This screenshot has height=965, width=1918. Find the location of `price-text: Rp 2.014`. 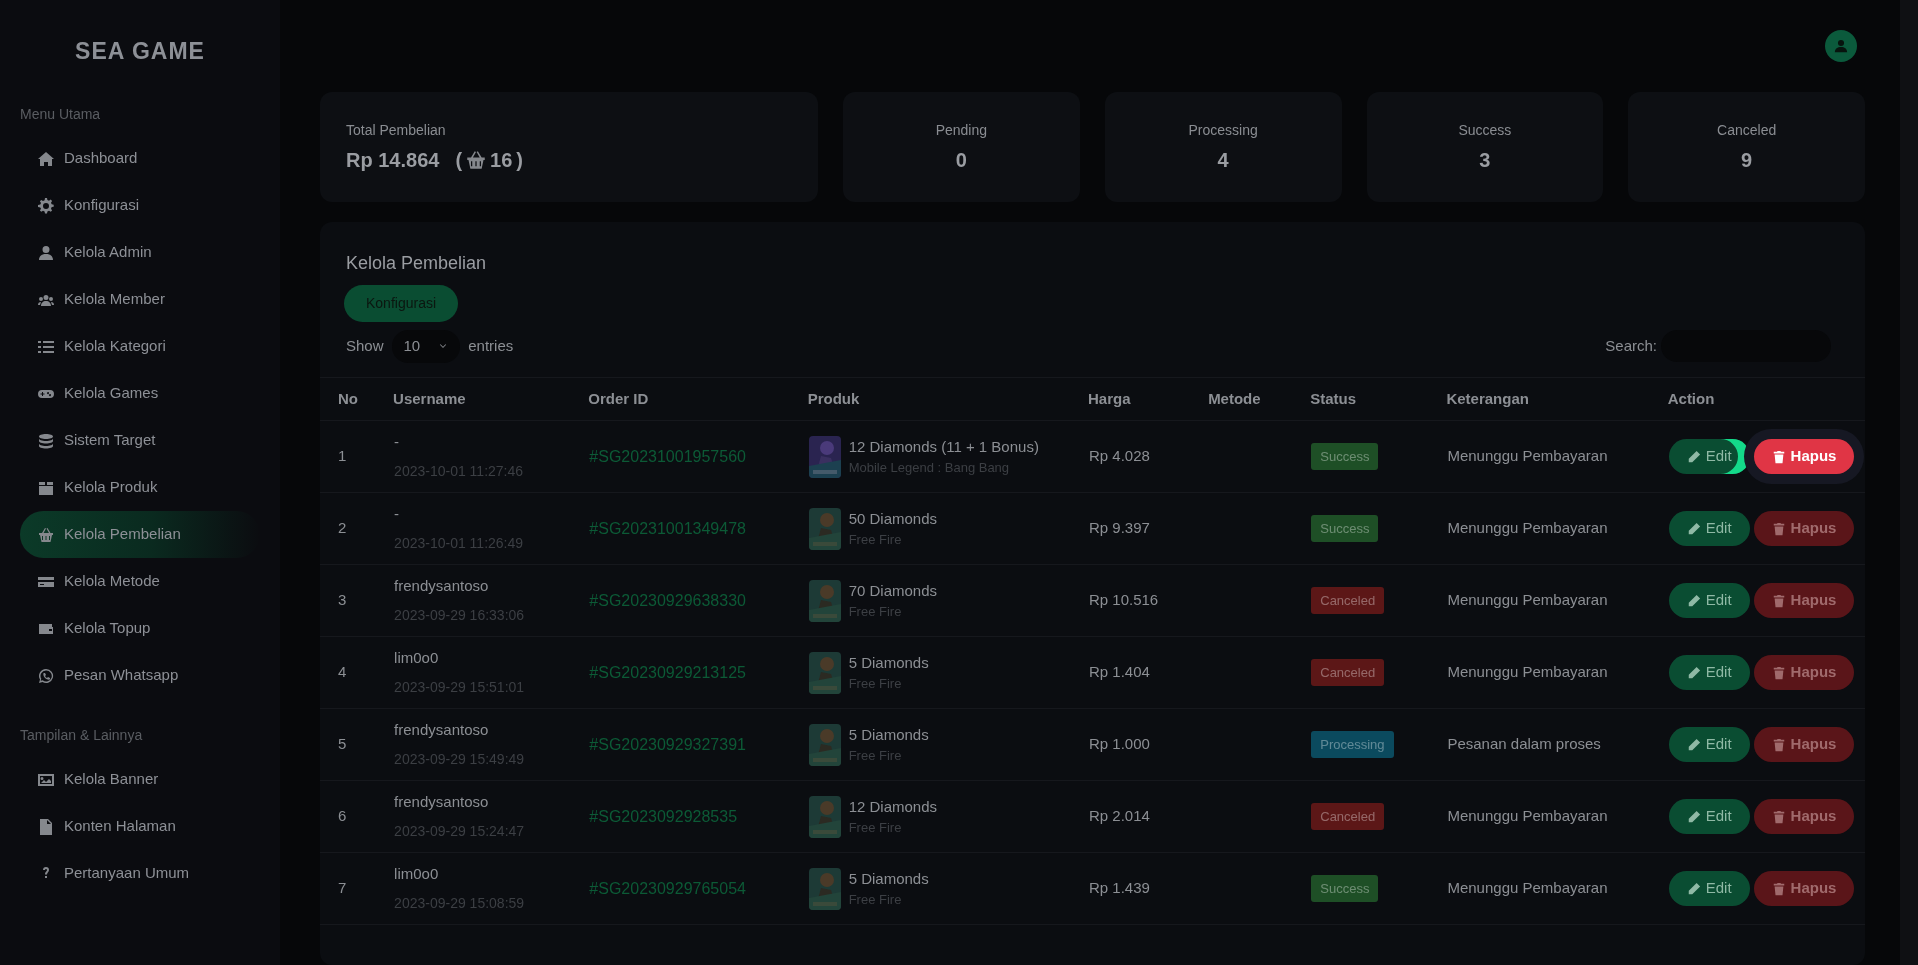

price-text: Rp 2.014 is located at coordinates (1119, 816).